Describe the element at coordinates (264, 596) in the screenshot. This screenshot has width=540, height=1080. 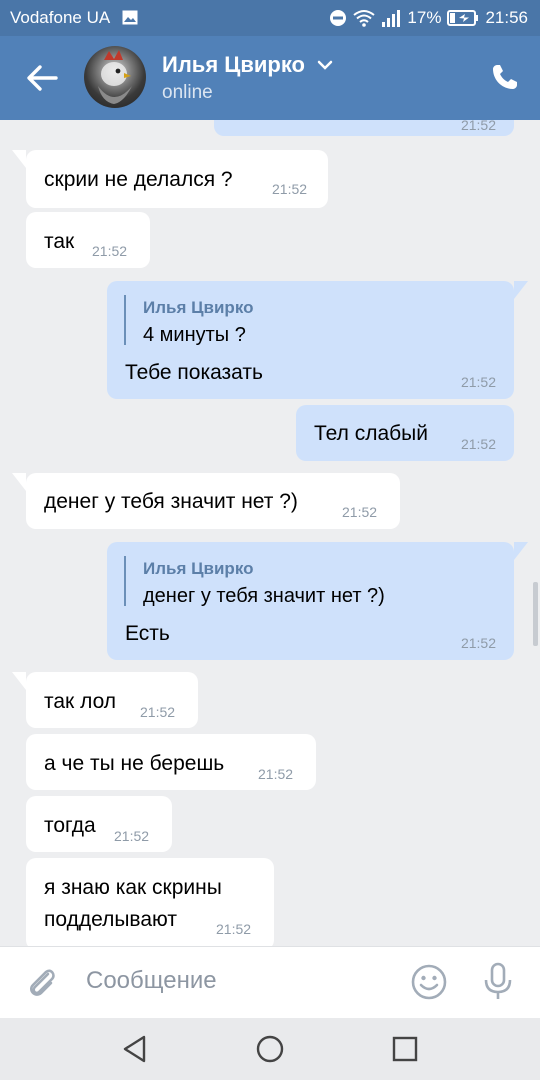
I see `reply-text: денег у тебя значит нет ?)` at that location.